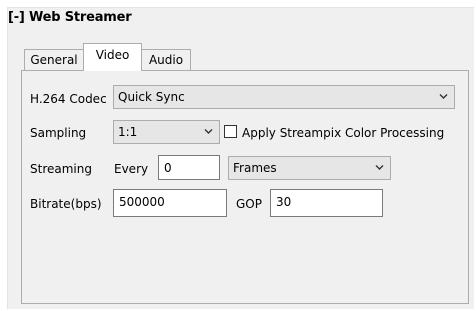 Image resolution: width=476 pixels, height=311 pixels. Describe the element at coordinates (70, 17) in the screenshot. I see `web-streamer-title: [-] Web Streamer` at that location.